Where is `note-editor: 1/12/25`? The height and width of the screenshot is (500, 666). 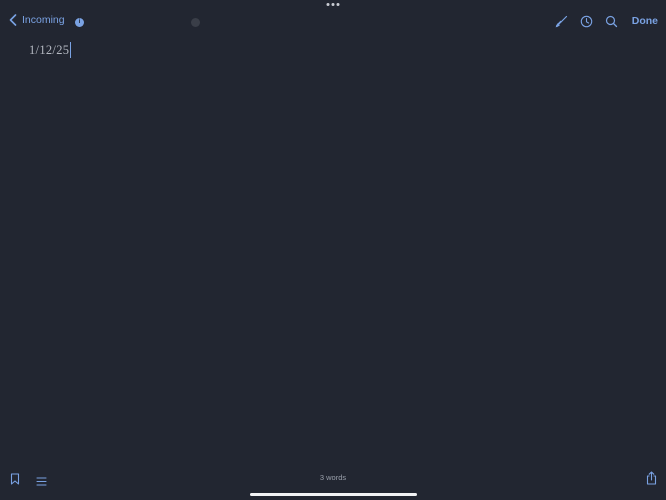 note-editor: 1/12/25 is located at coordinates (50, 50).